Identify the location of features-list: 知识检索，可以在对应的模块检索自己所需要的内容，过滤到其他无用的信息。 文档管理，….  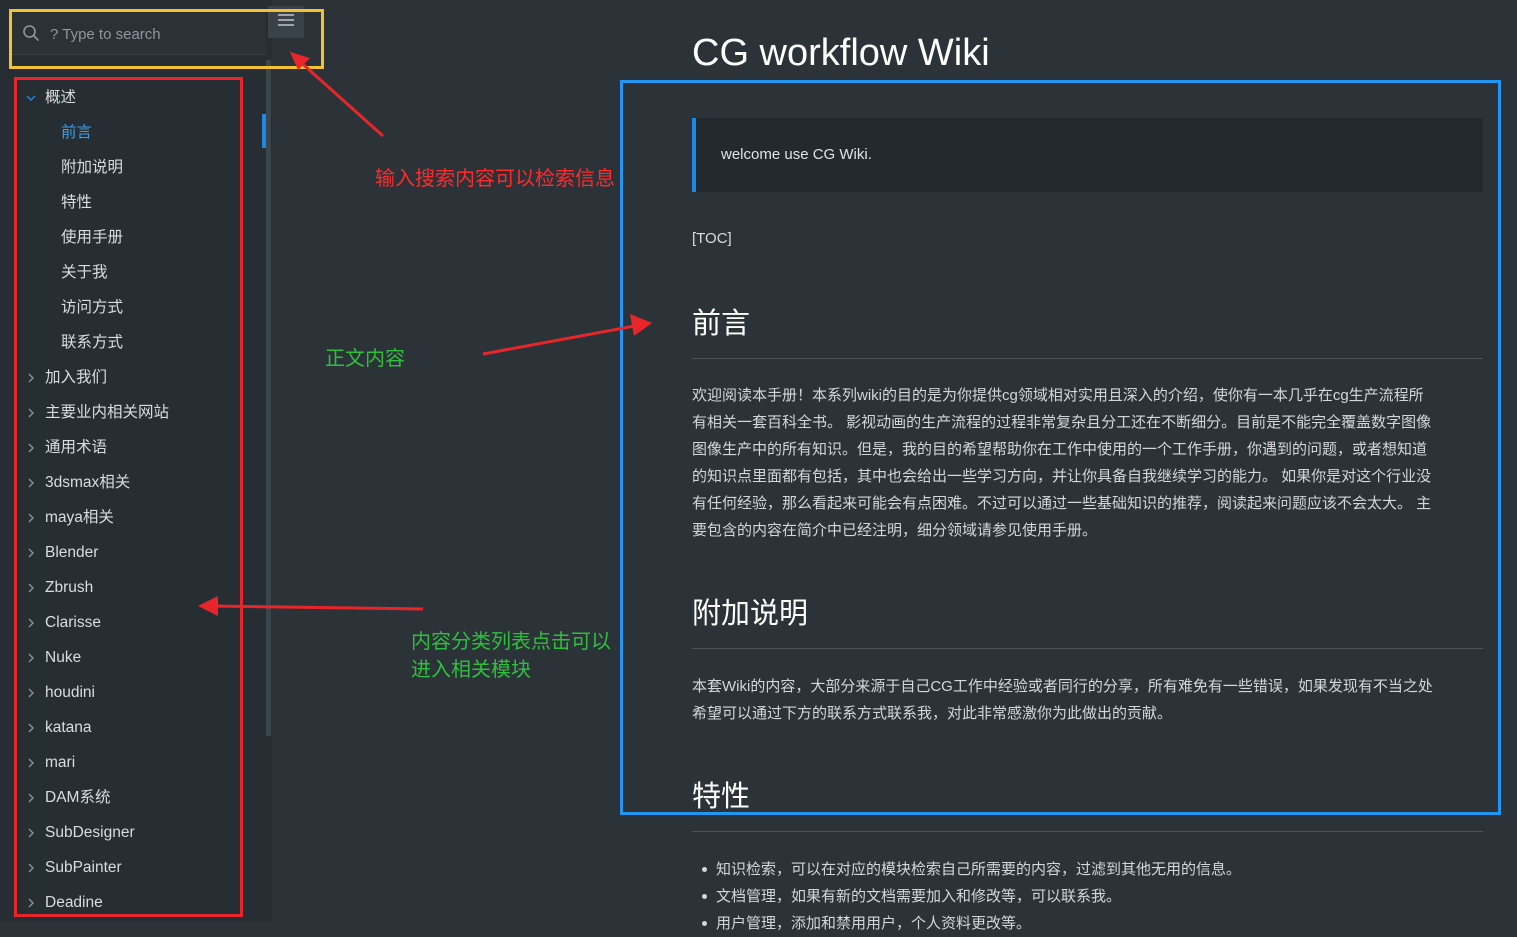
(1087, 896).